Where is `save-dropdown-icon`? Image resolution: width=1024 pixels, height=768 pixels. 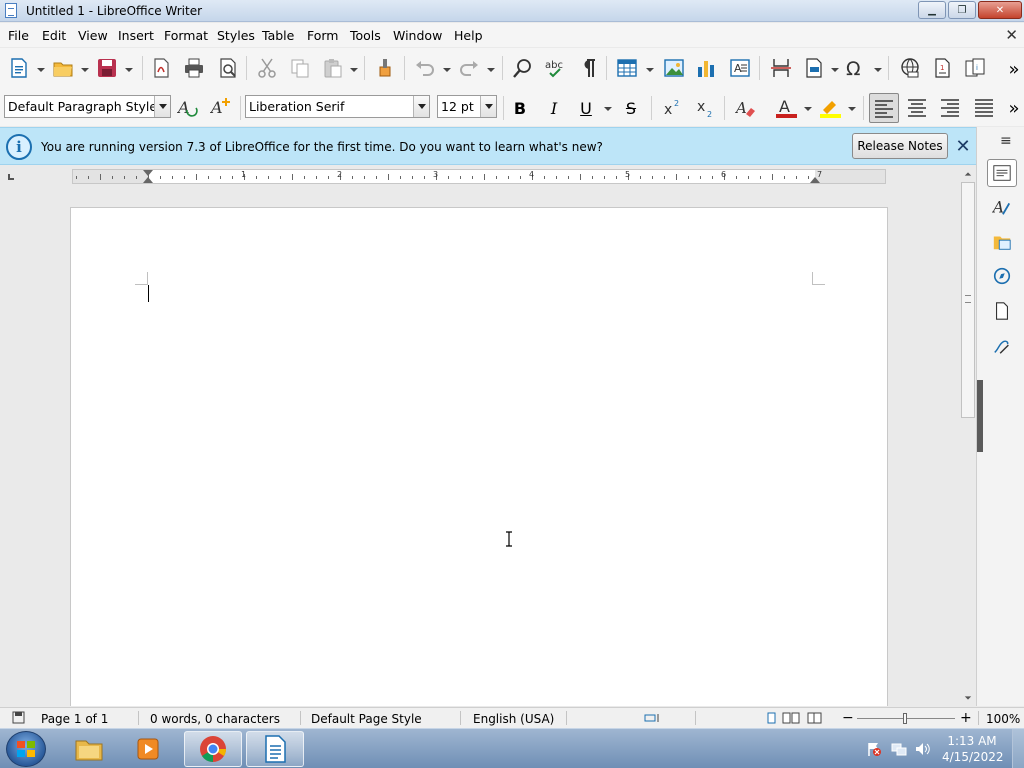
save-dropdown-icon is located at coordinates (129, 70).